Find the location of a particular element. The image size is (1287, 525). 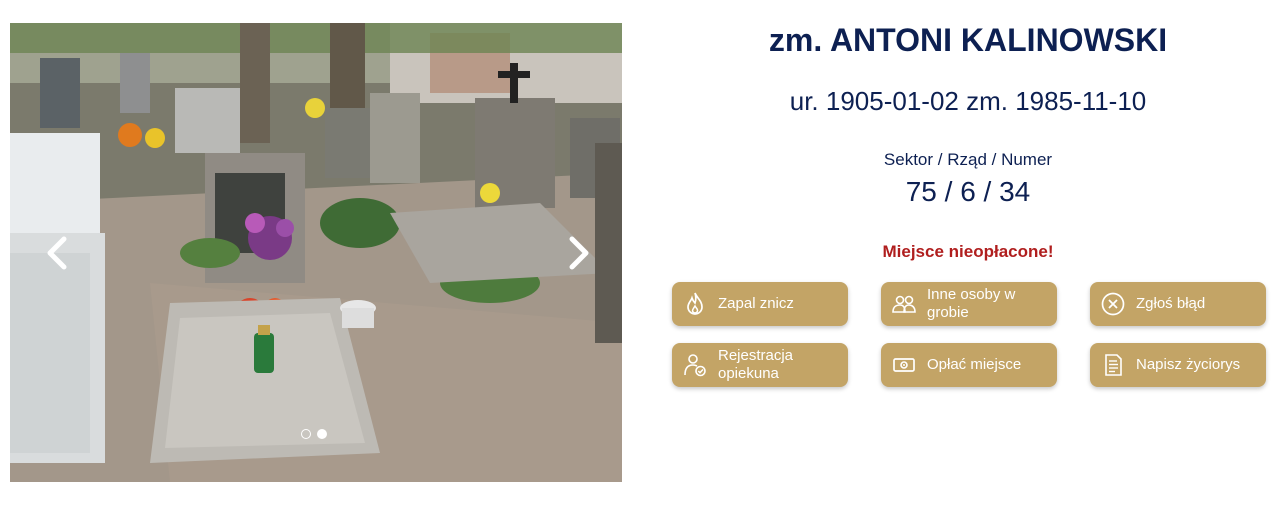

caretaker-registration-label: Rejestracja opiekuna is located at coordinates (756, 364).